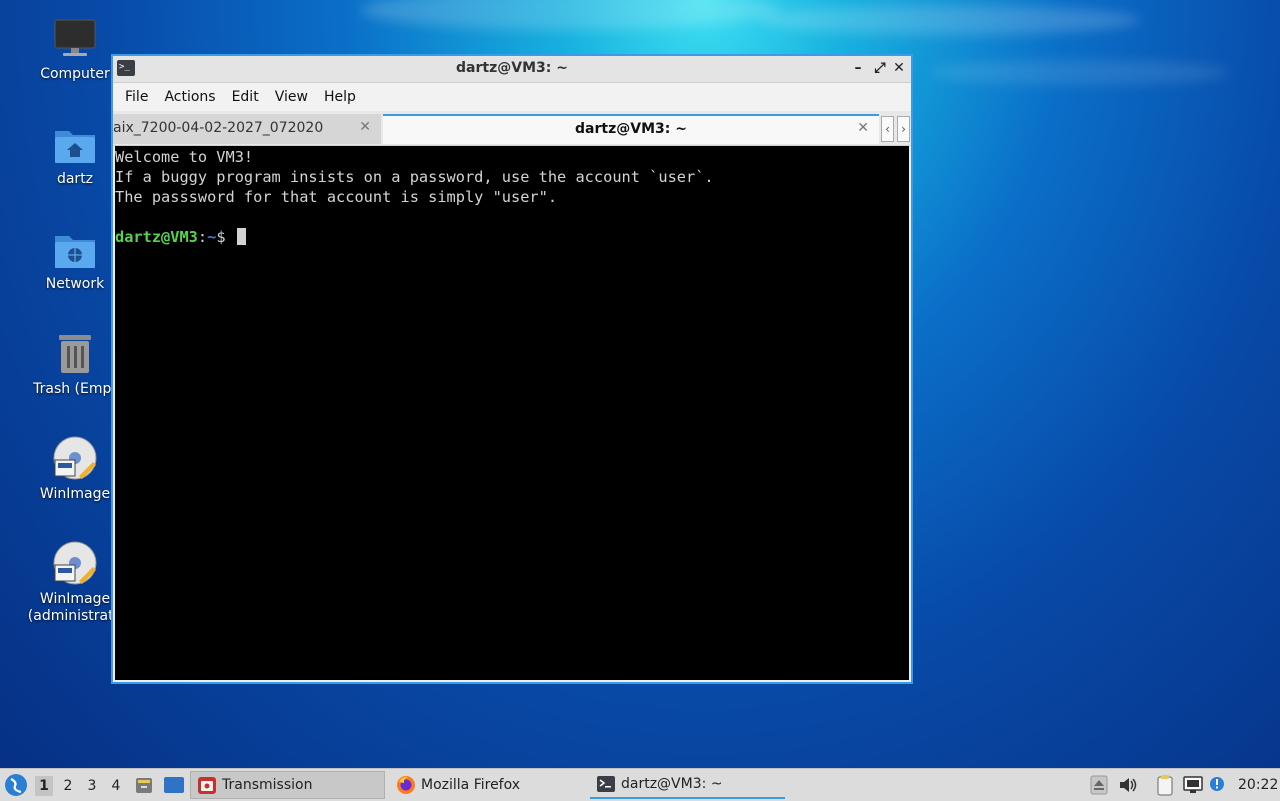 This screenshot has height=801, width=1280. What do you see at coordinates (75, 145) in the screenshot?
I see `home-folder-icon` at bounding box center [75, 145].